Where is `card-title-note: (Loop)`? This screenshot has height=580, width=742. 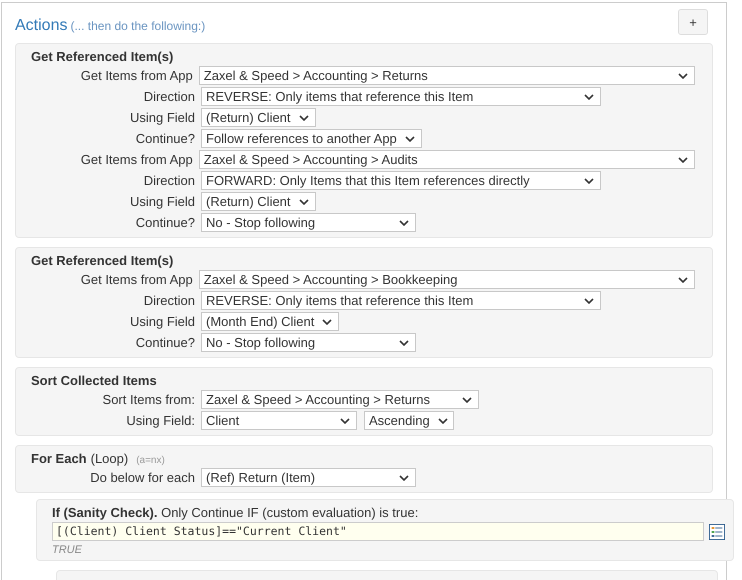 card-title-note: (Loop) is located at coordinates (109, 458).